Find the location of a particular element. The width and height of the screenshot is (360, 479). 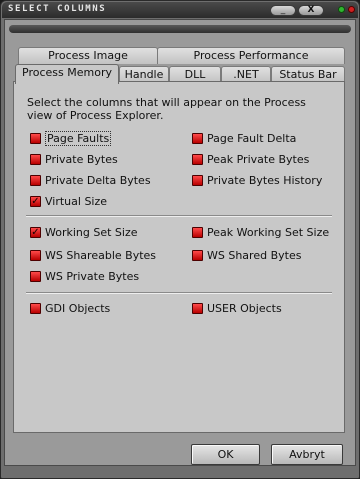

tab-process-memory: Process Memory is located at coordinates (67, 74).